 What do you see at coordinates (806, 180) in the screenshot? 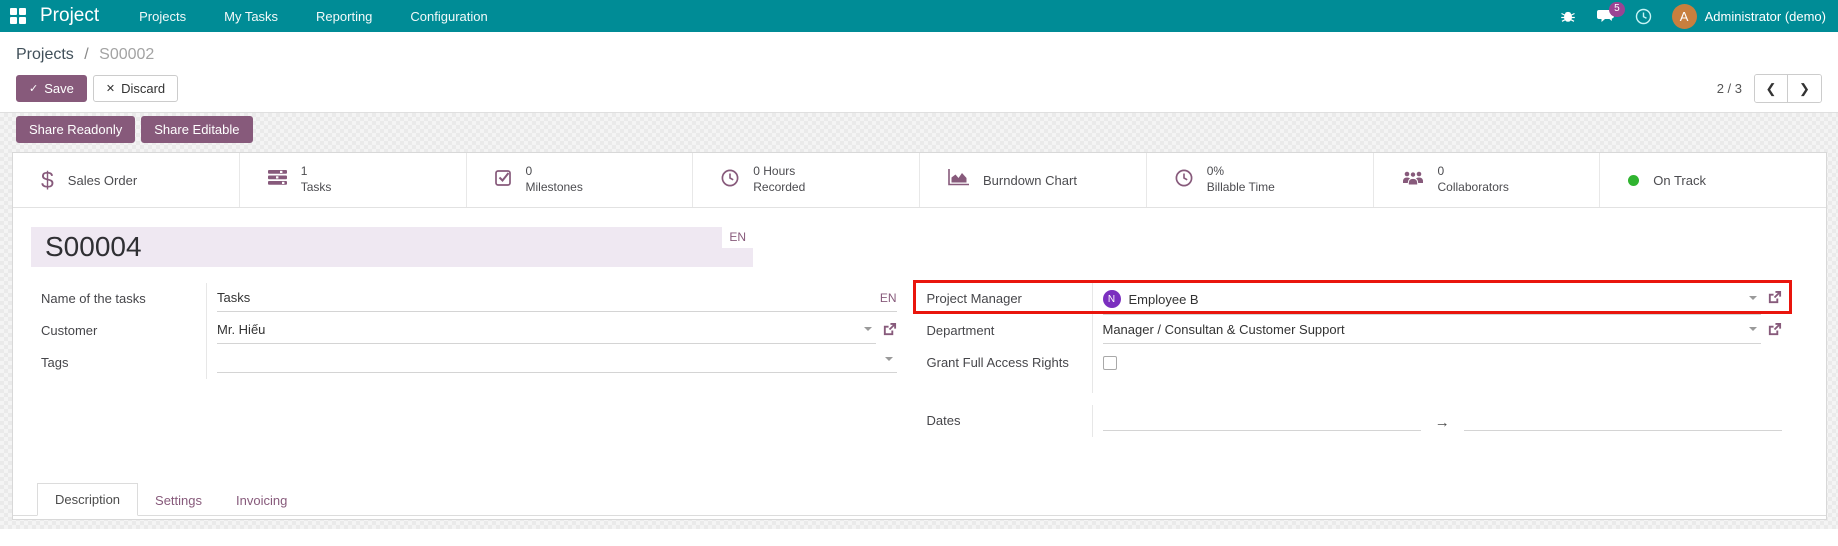
I see `stat-hours-recorded: 0 Hours Recorded` at bounding box center [806, 180].